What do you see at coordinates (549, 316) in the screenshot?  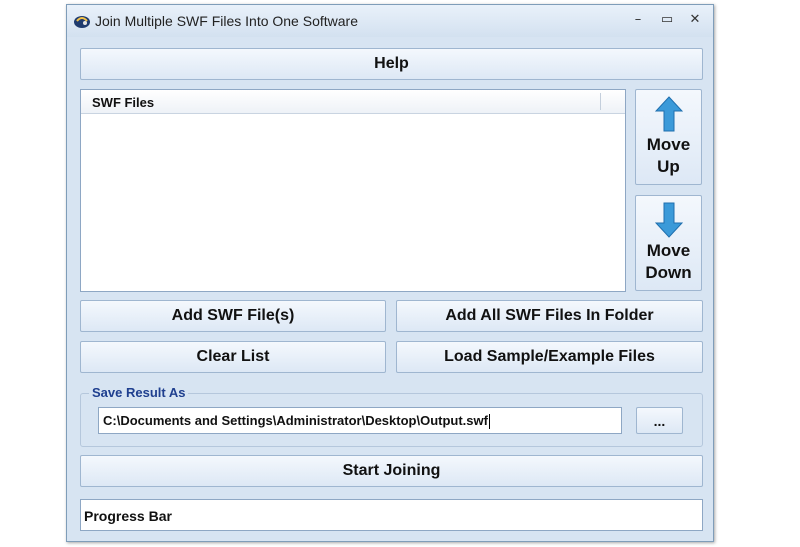 I see `add-folder-button: Add All SWF Files In Folder` at bounding box center [549, 316].